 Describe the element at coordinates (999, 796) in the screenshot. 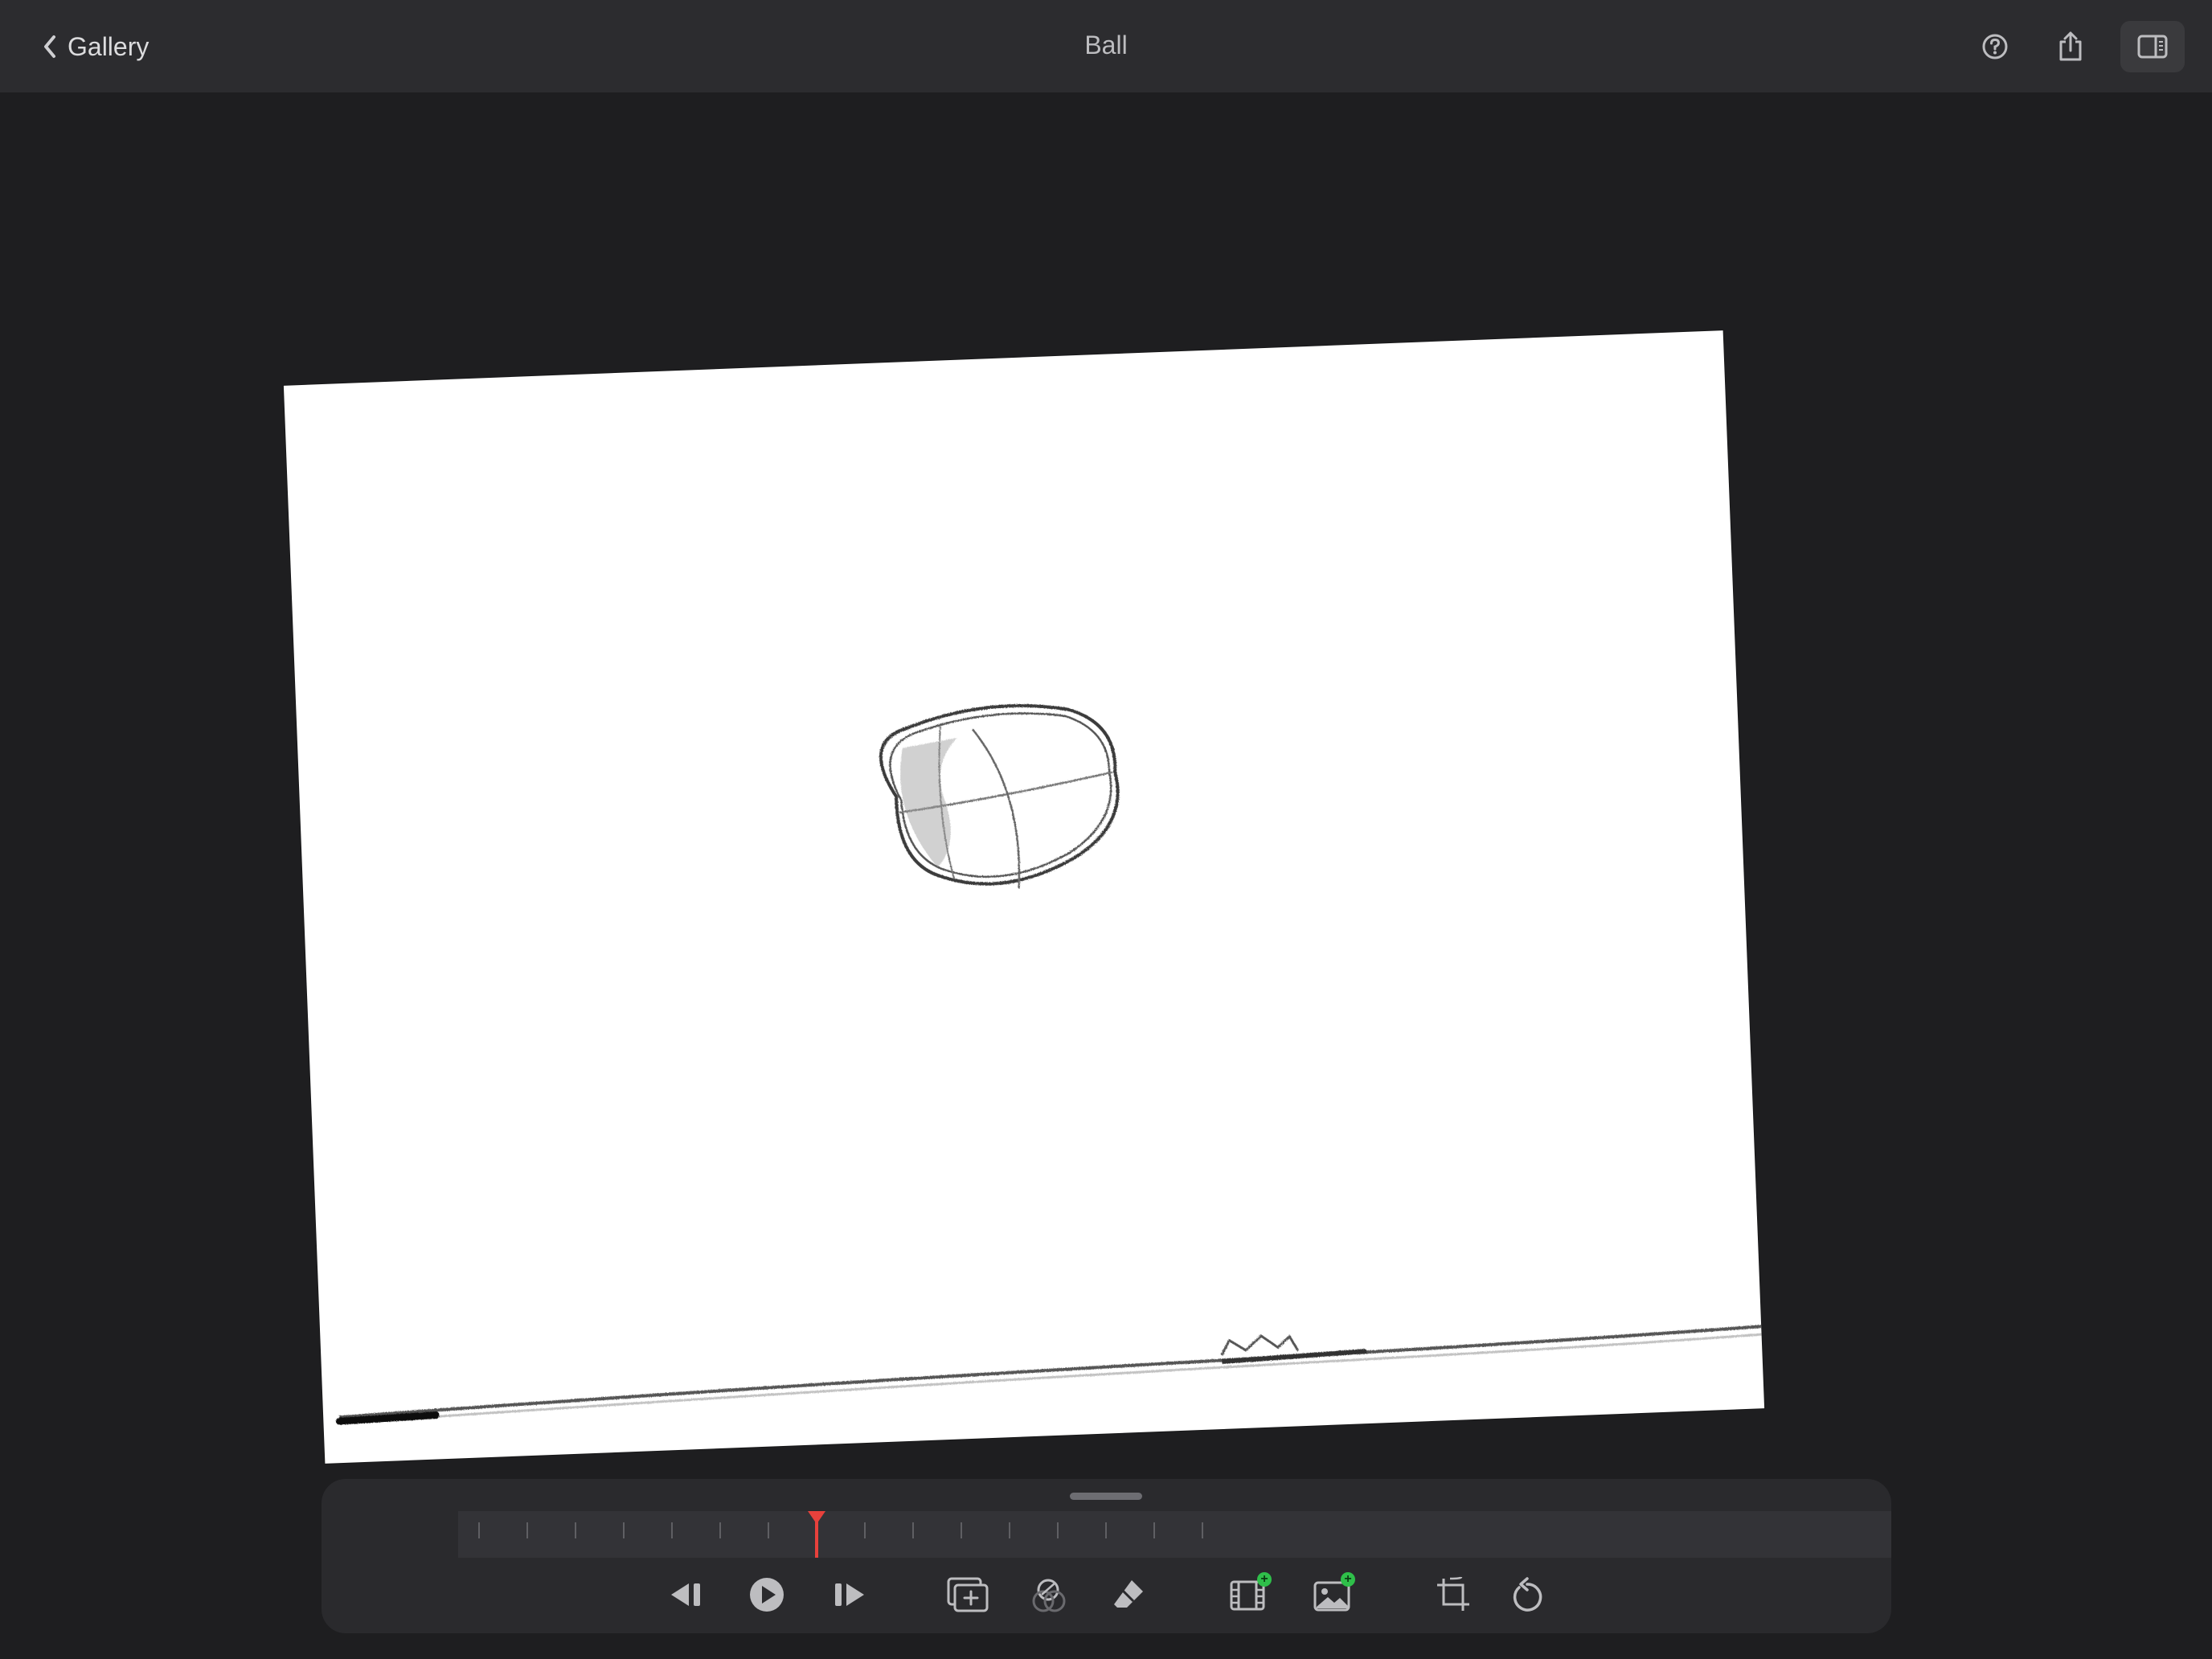

I see `ball-sketch` at that location.